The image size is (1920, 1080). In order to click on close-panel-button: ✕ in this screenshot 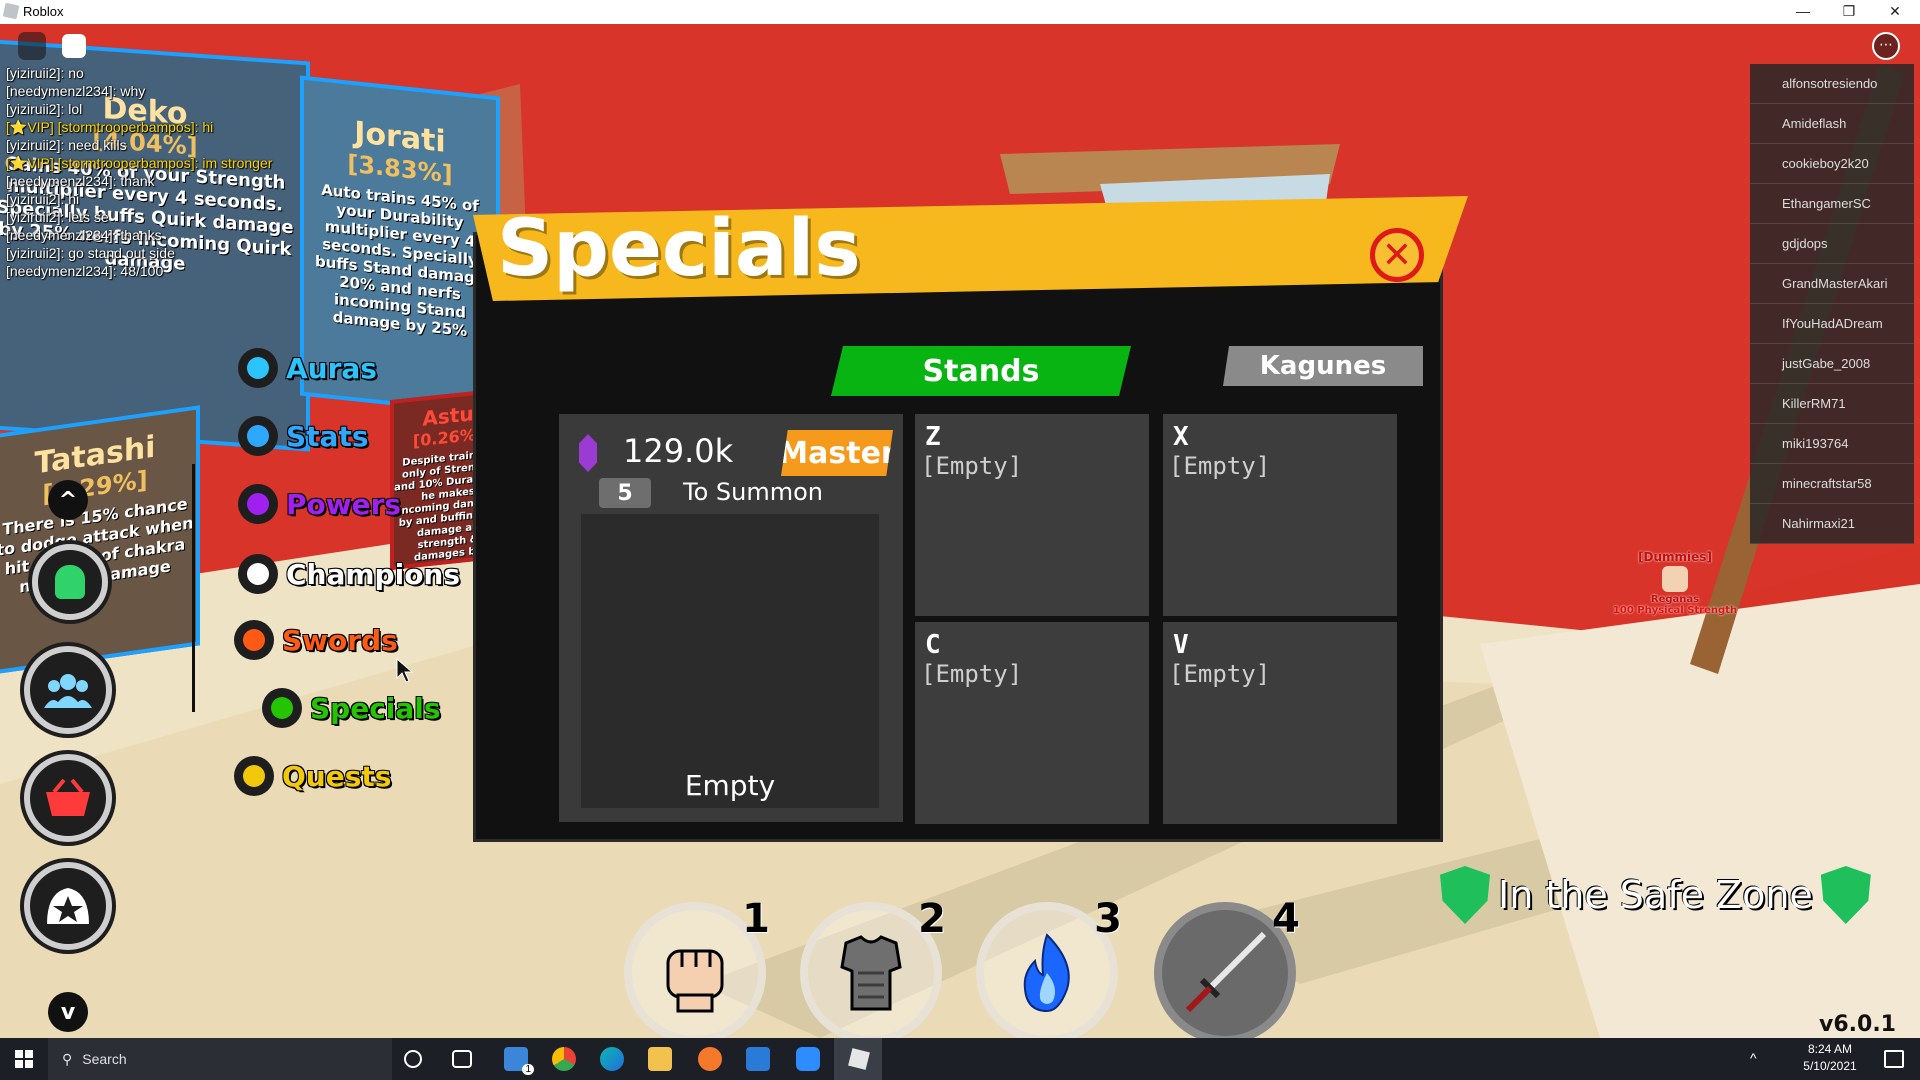, I will do `click(1397, 255)`.